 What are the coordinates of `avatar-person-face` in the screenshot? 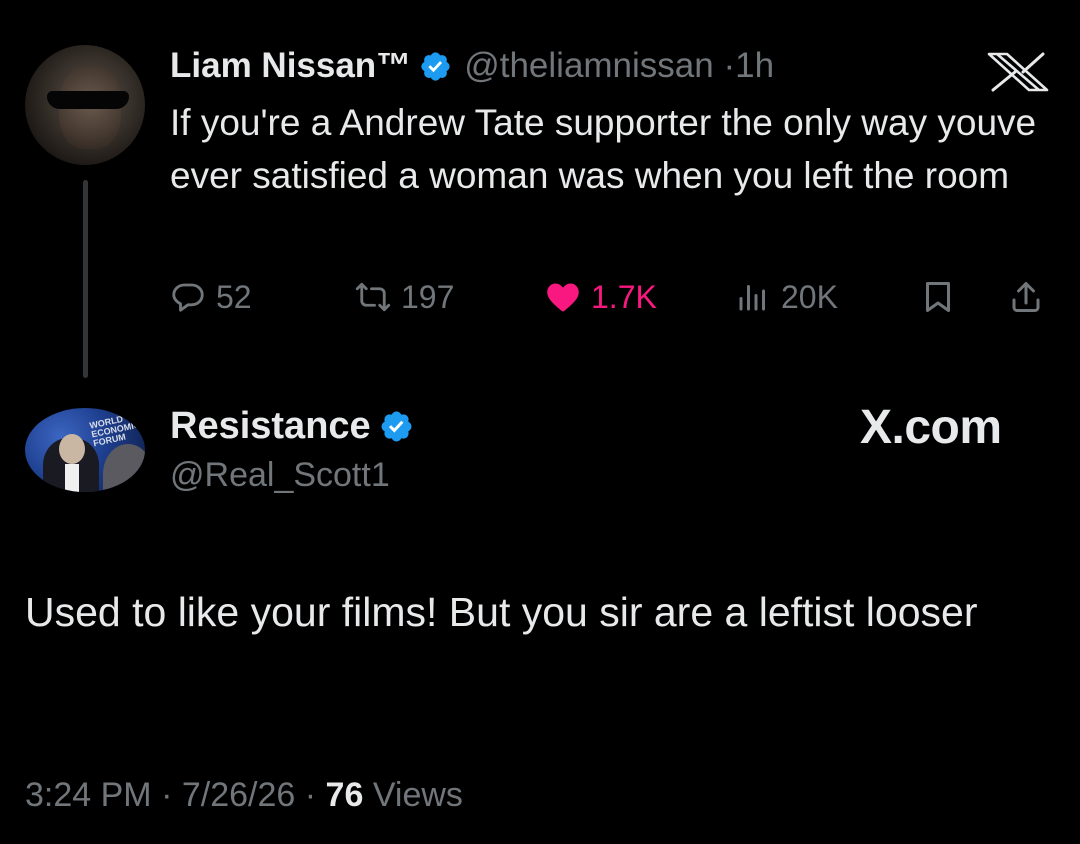 It's located at (72, 449).